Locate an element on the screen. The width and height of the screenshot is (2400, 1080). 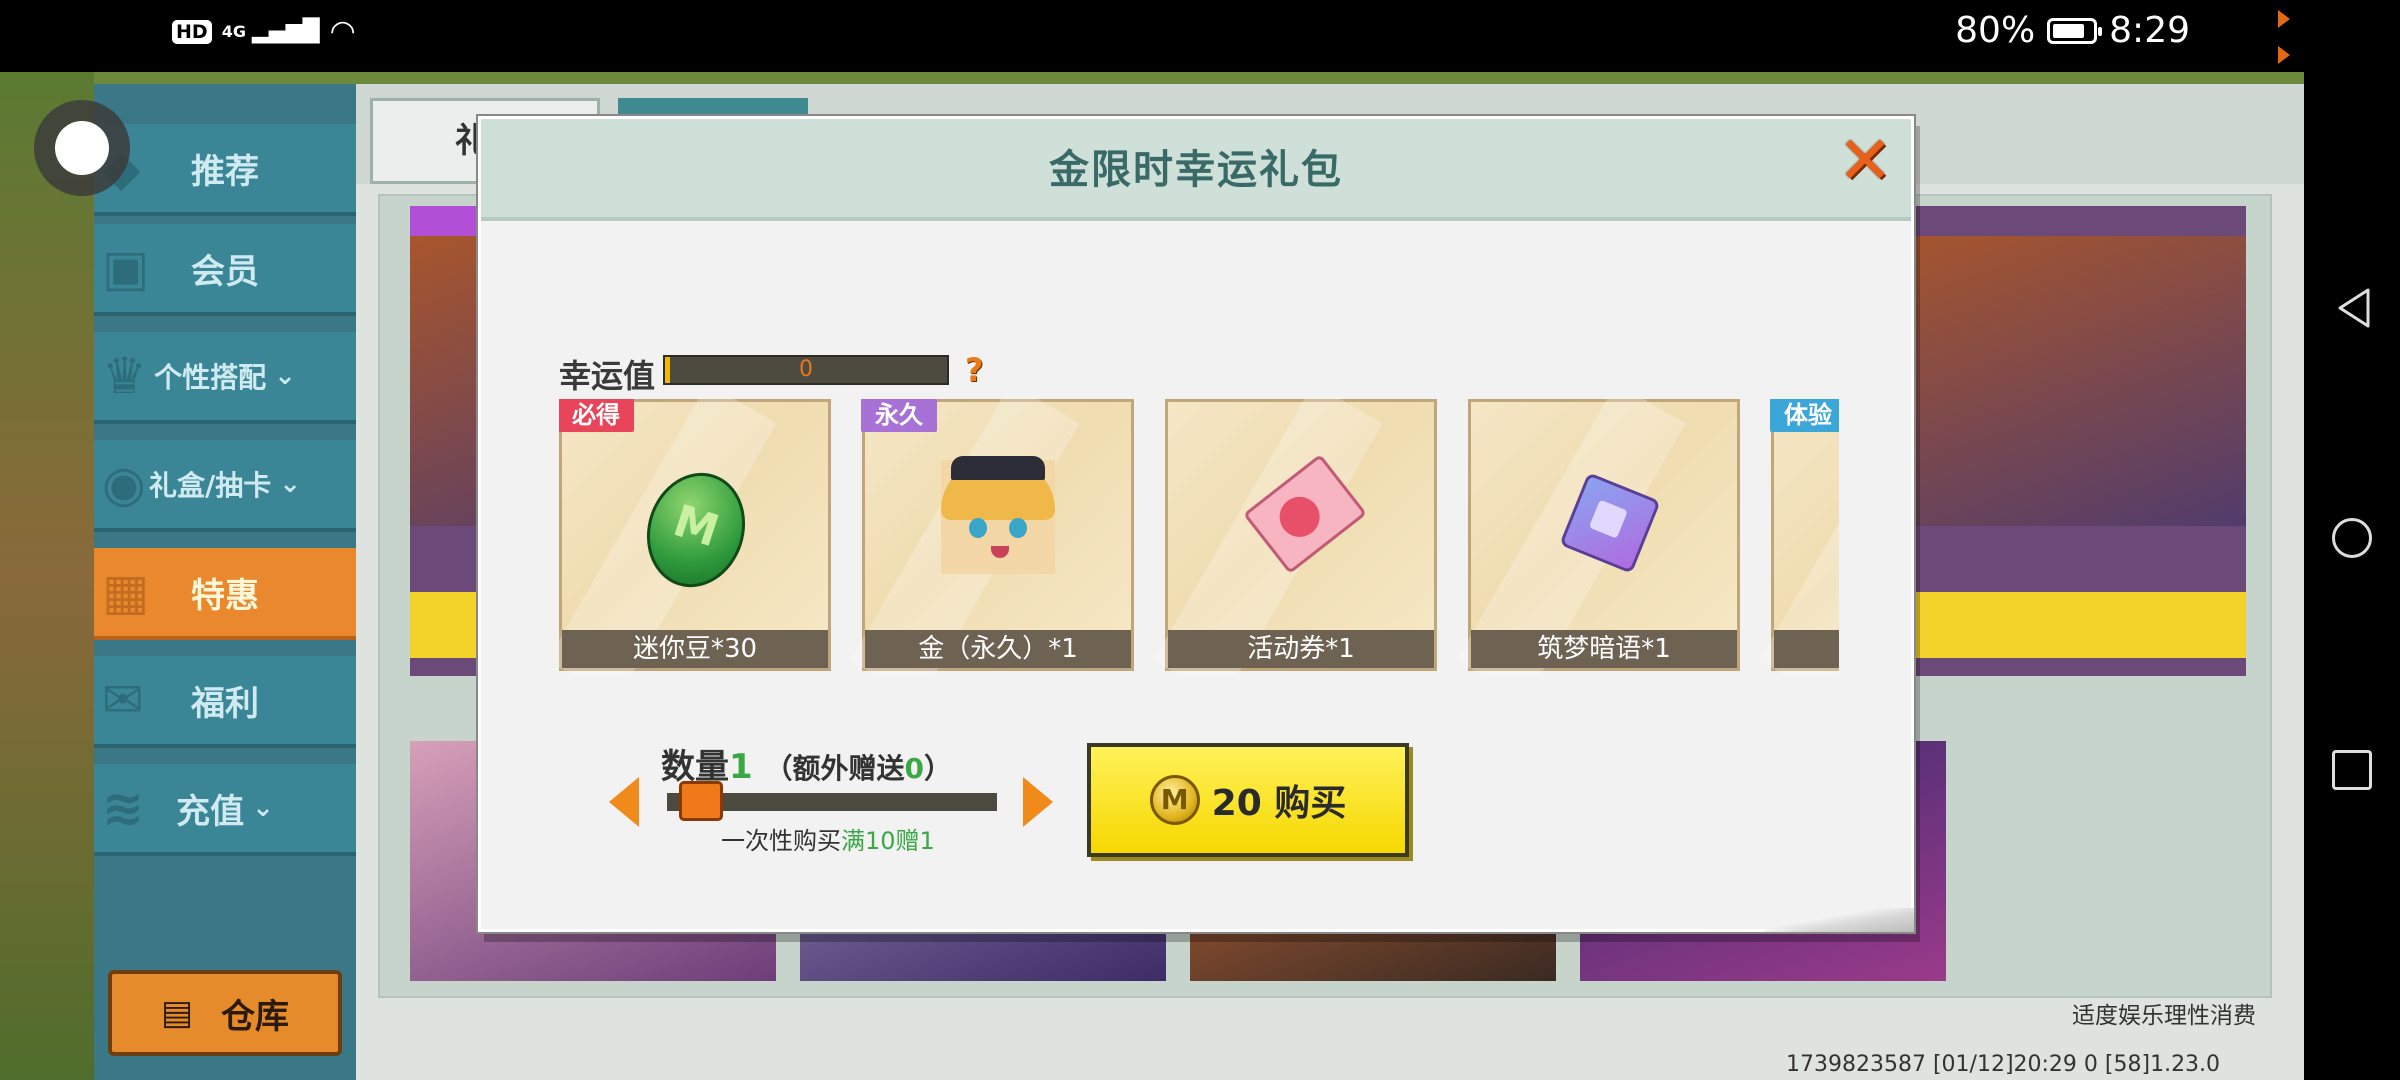
luck-label: 幸运值 is located at coordinates (607, 376).